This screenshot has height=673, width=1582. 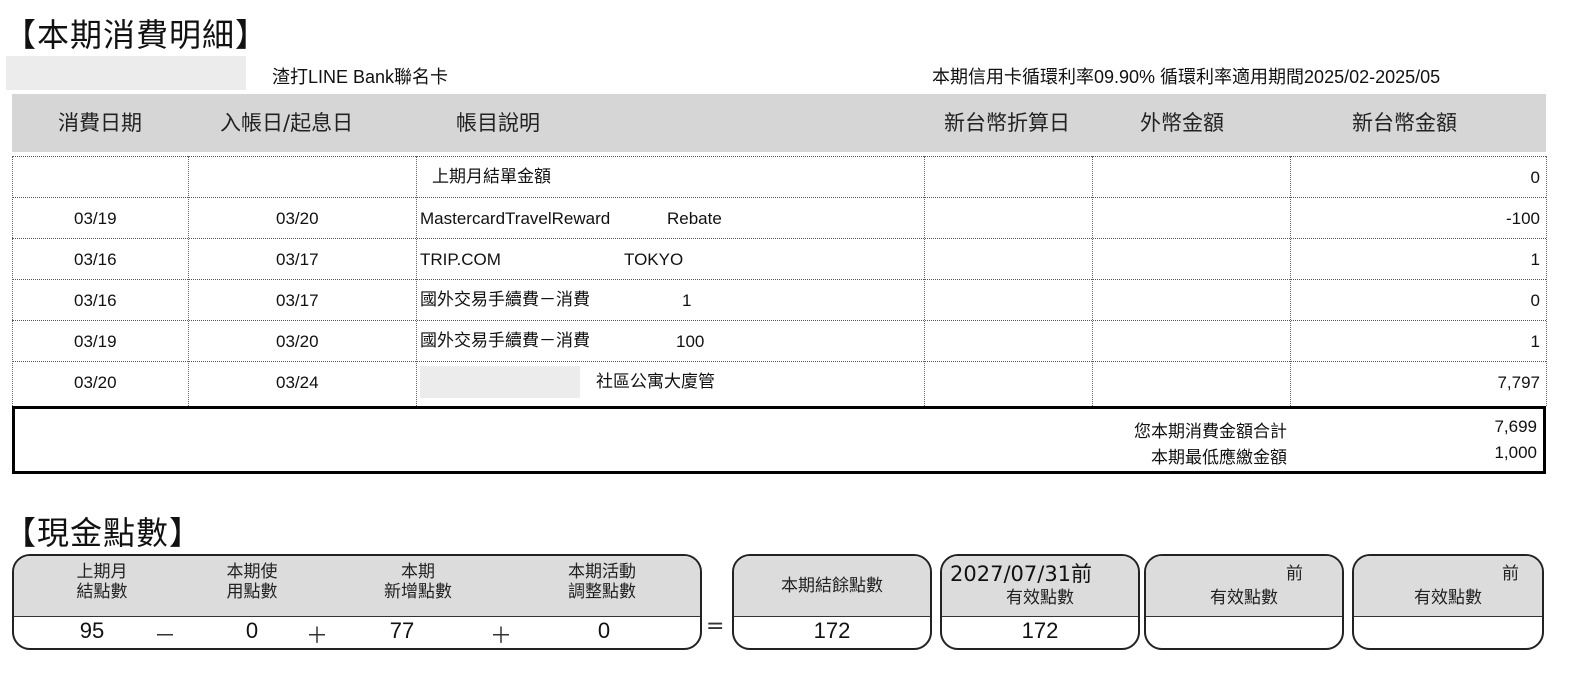 I want to click on minimum-payment-value: 1,000, so click(x=1515, y=452).